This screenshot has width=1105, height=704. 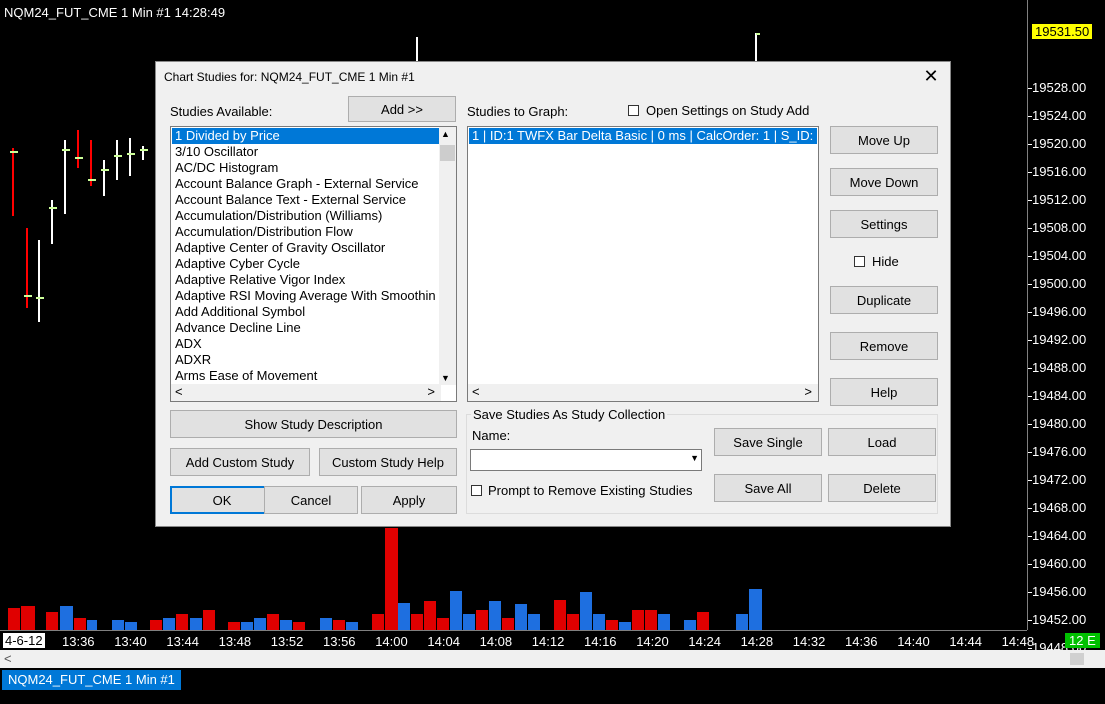 I want to click on price-label: 19512.00, so click(x=1059, y=199).